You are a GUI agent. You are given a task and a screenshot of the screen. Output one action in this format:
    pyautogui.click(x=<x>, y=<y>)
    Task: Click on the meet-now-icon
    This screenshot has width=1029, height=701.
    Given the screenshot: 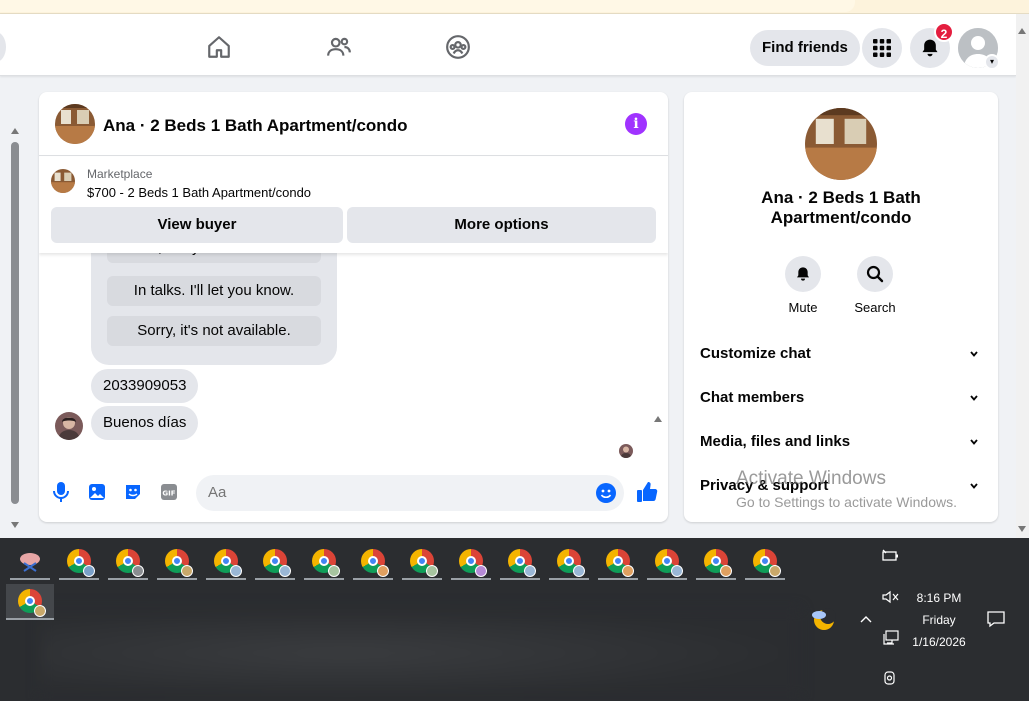 What is the action you would take?
    pyautogui.click(x=890, y=679)
    